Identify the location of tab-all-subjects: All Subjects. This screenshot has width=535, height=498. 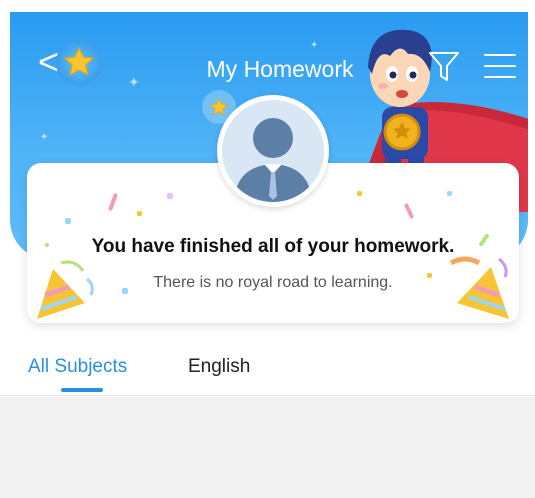
(77, 367).